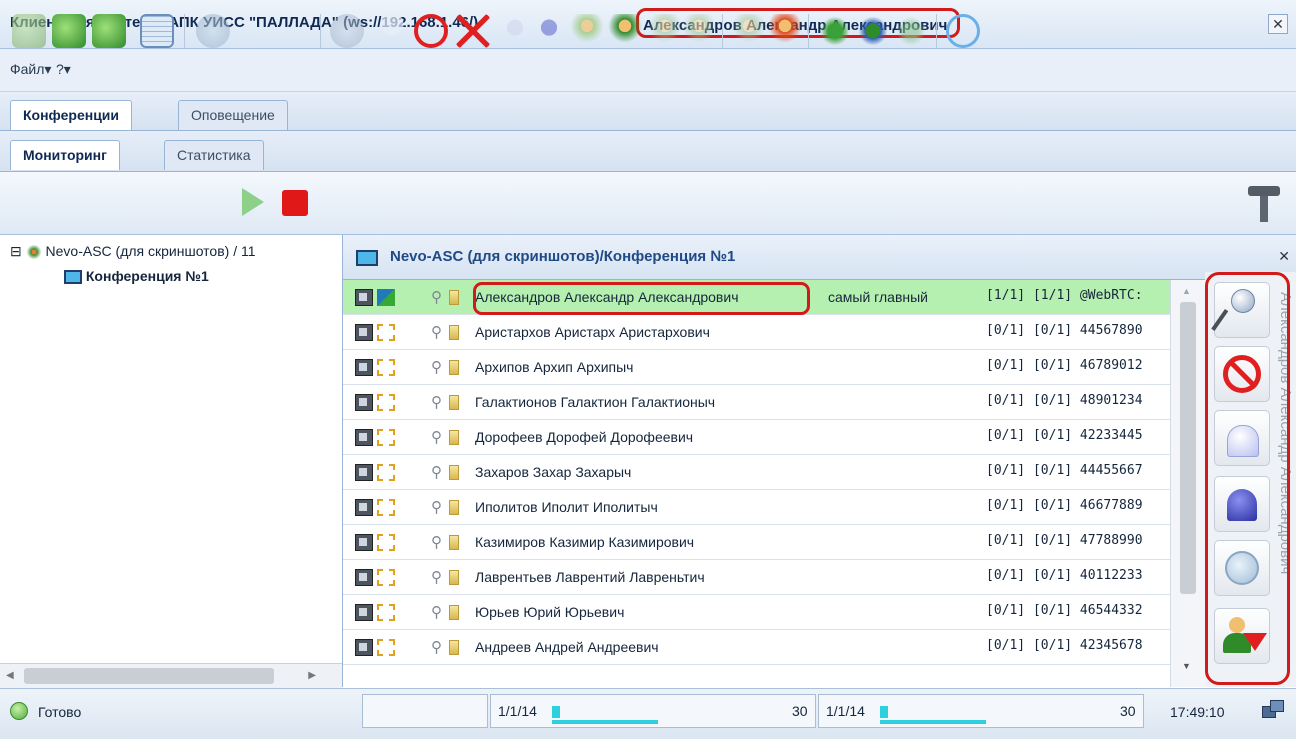 The width and height of the screenshot is (1296, 739). Describe the element at coordinates (473, 31) in the screenshot. I see `mute-all-icon` at that location.